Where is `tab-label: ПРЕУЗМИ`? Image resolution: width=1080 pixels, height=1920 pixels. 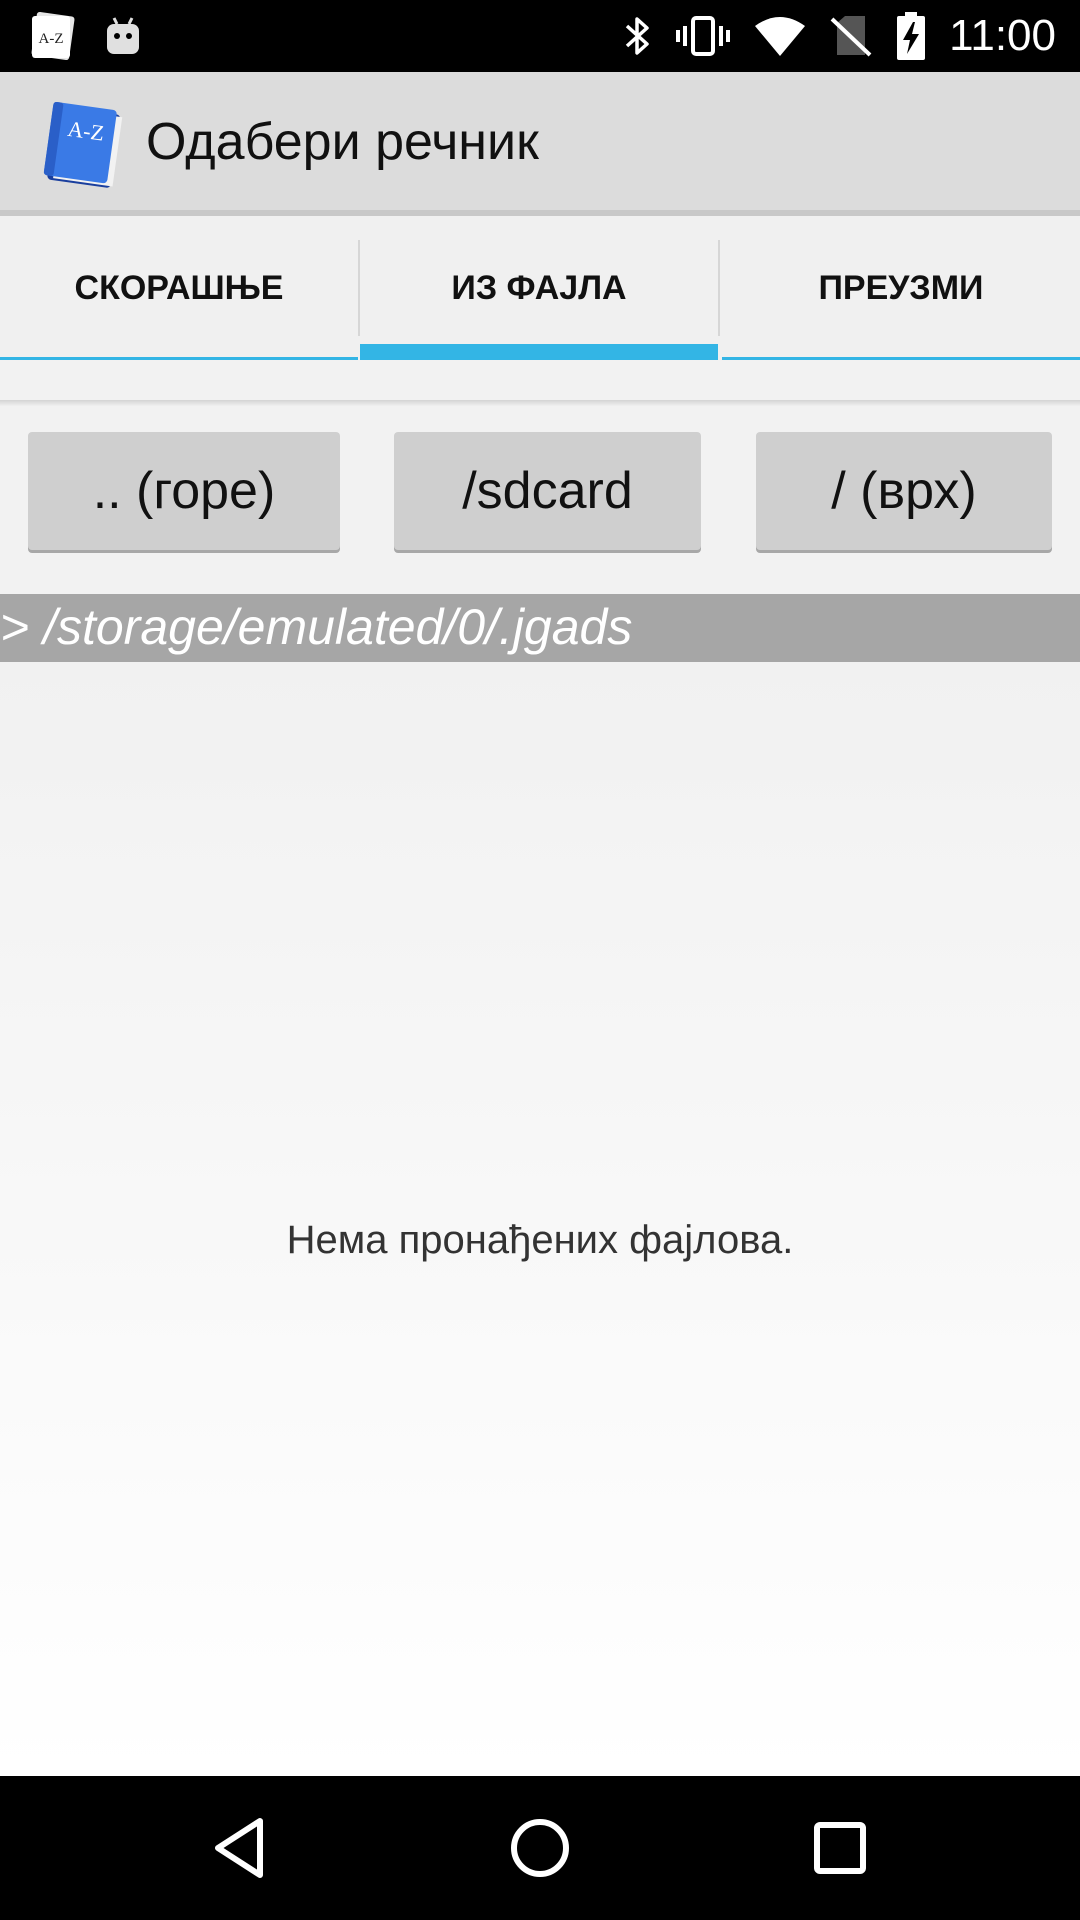
tab-label: ПРЕУЗМИ is located at coordinates (901, 287).